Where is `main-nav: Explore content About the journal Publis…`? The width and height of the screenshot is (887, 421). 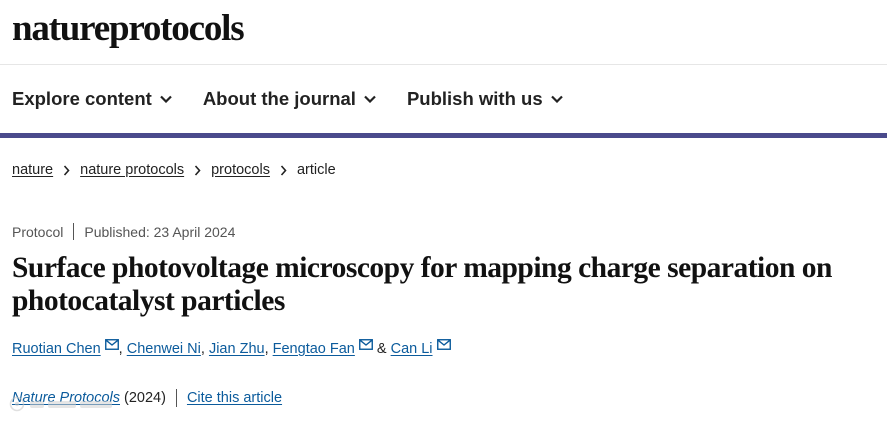 main-nav: Explore content About the journal Publis… is located at coordinates (287, 99).